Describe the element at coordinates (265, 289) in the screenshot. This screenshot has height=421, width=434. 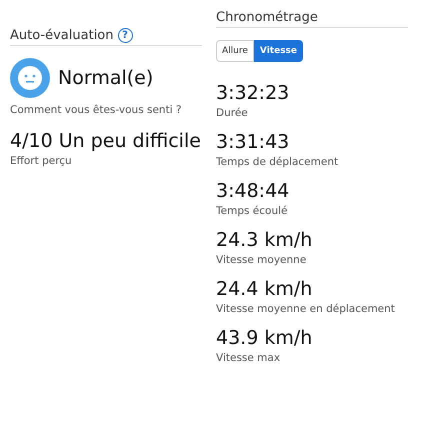
I see `stat-value: 24.4 km/h` at that location.